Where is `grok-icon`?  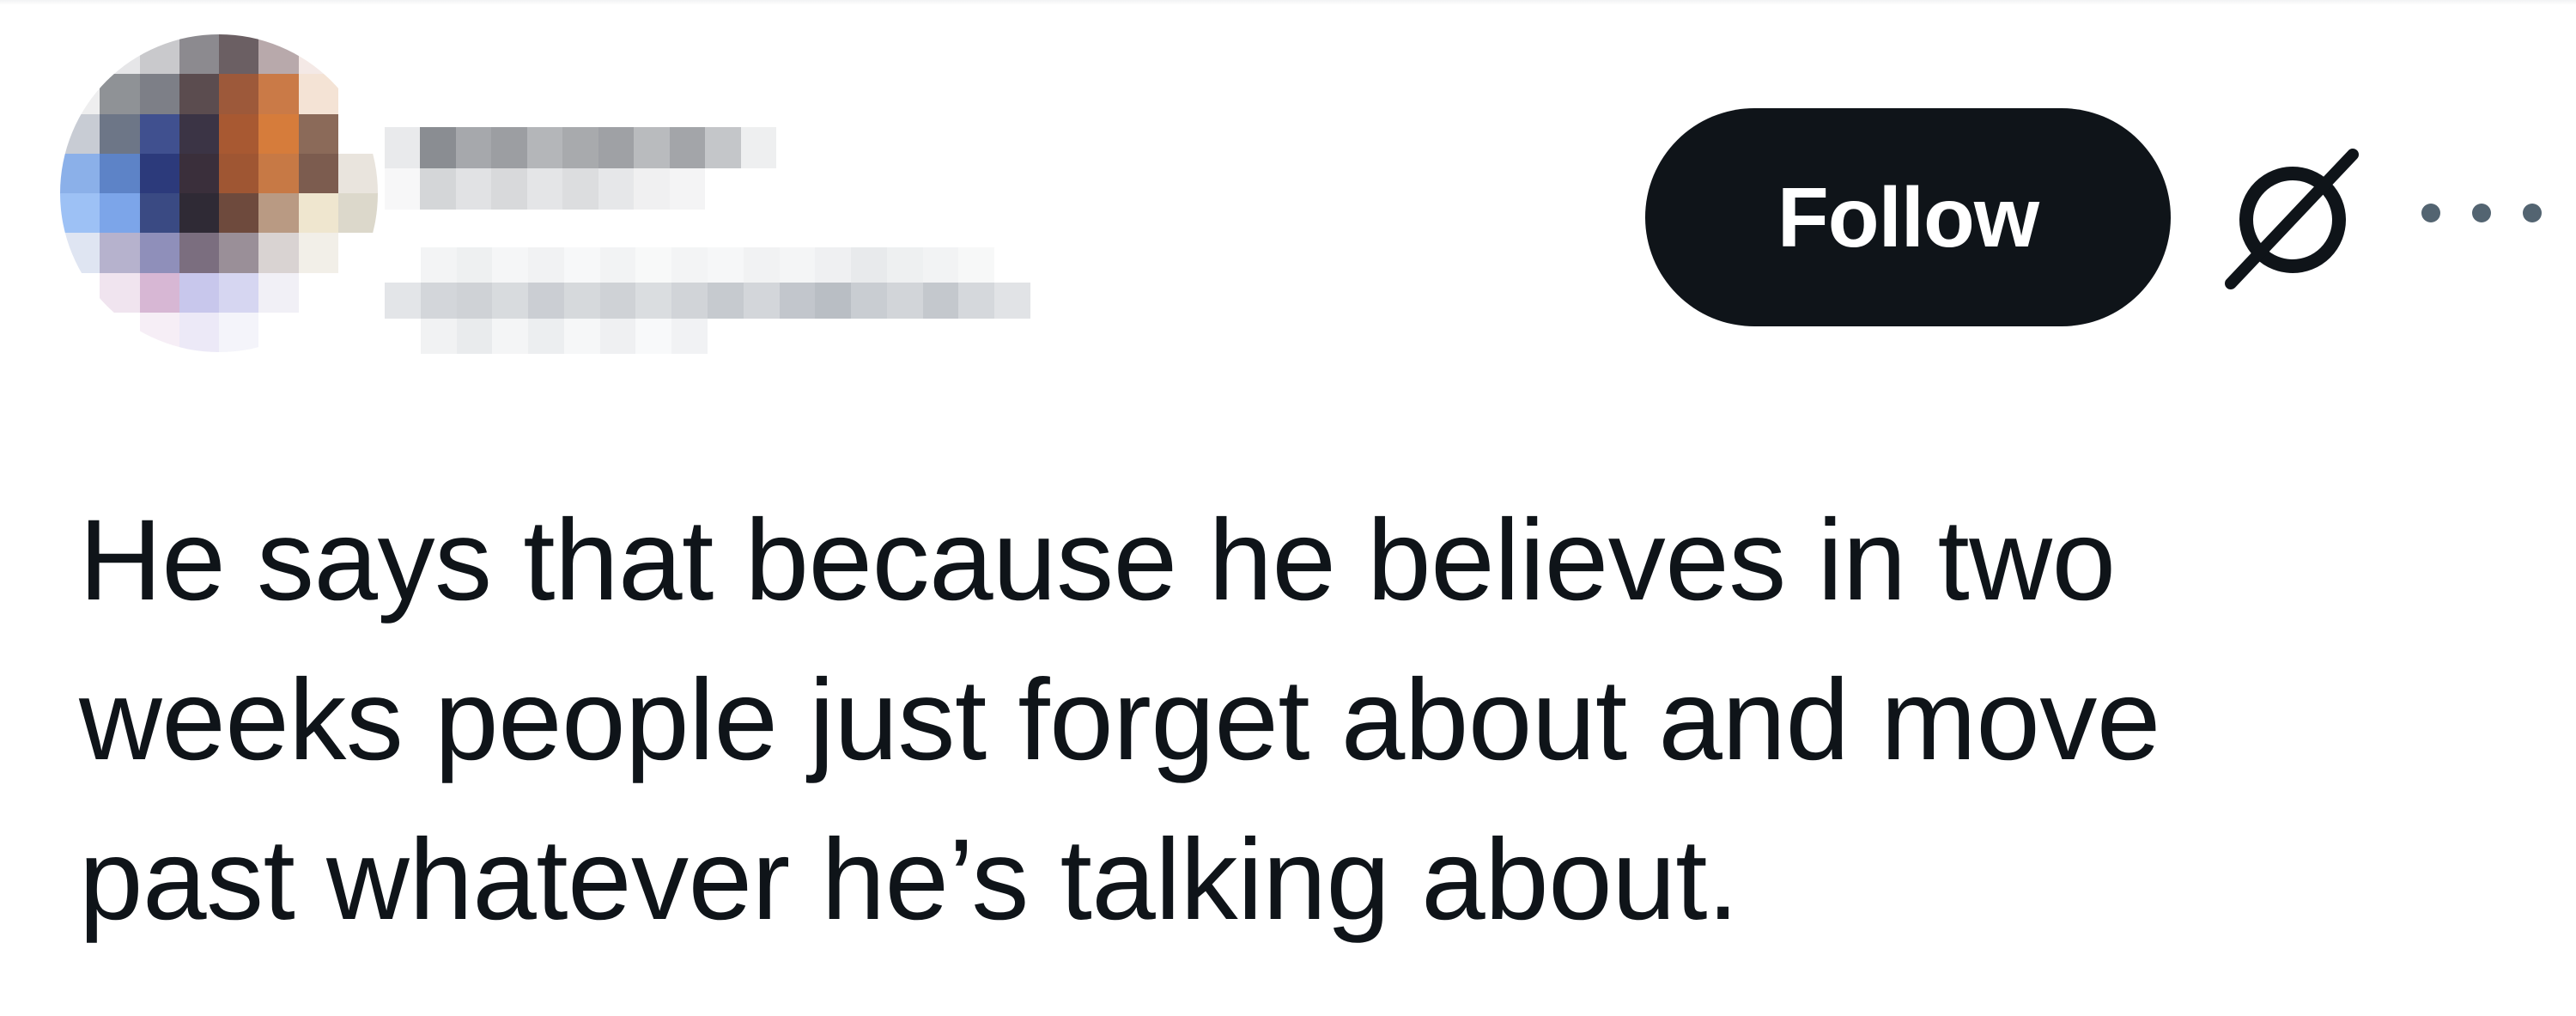 grok-icon is located at coordinates (2292, 217).